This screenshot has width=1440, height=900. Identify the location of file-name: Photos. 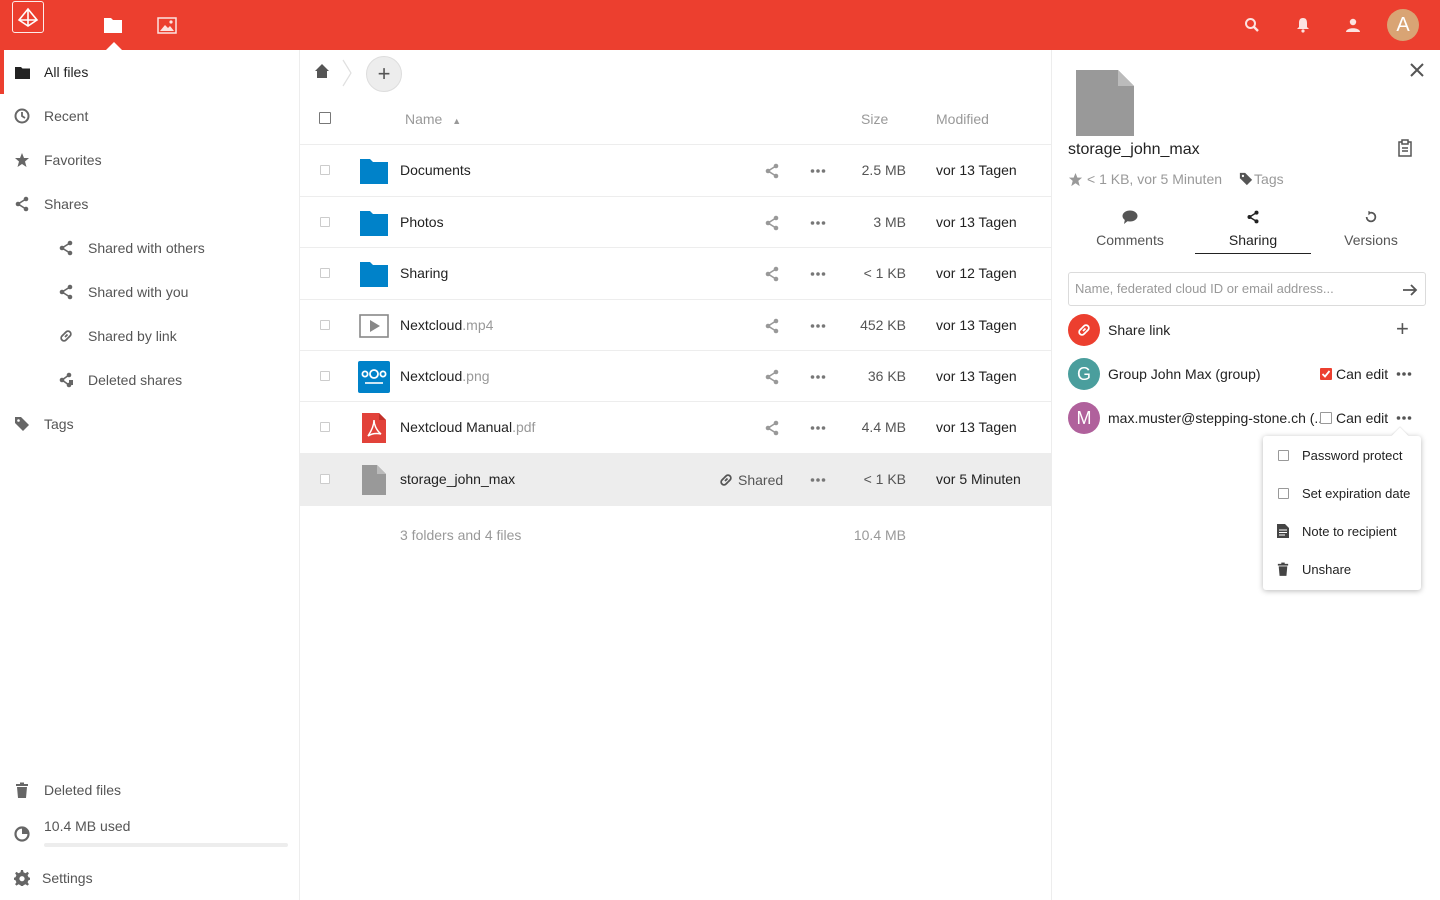
(422, 222).